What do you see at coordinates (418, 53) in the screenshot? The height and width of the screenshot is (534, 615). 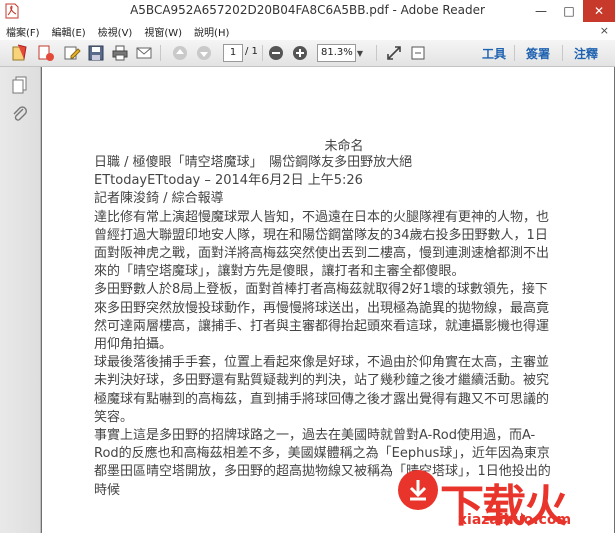 I see `page-display-icon` at bounding box center [418, 53].